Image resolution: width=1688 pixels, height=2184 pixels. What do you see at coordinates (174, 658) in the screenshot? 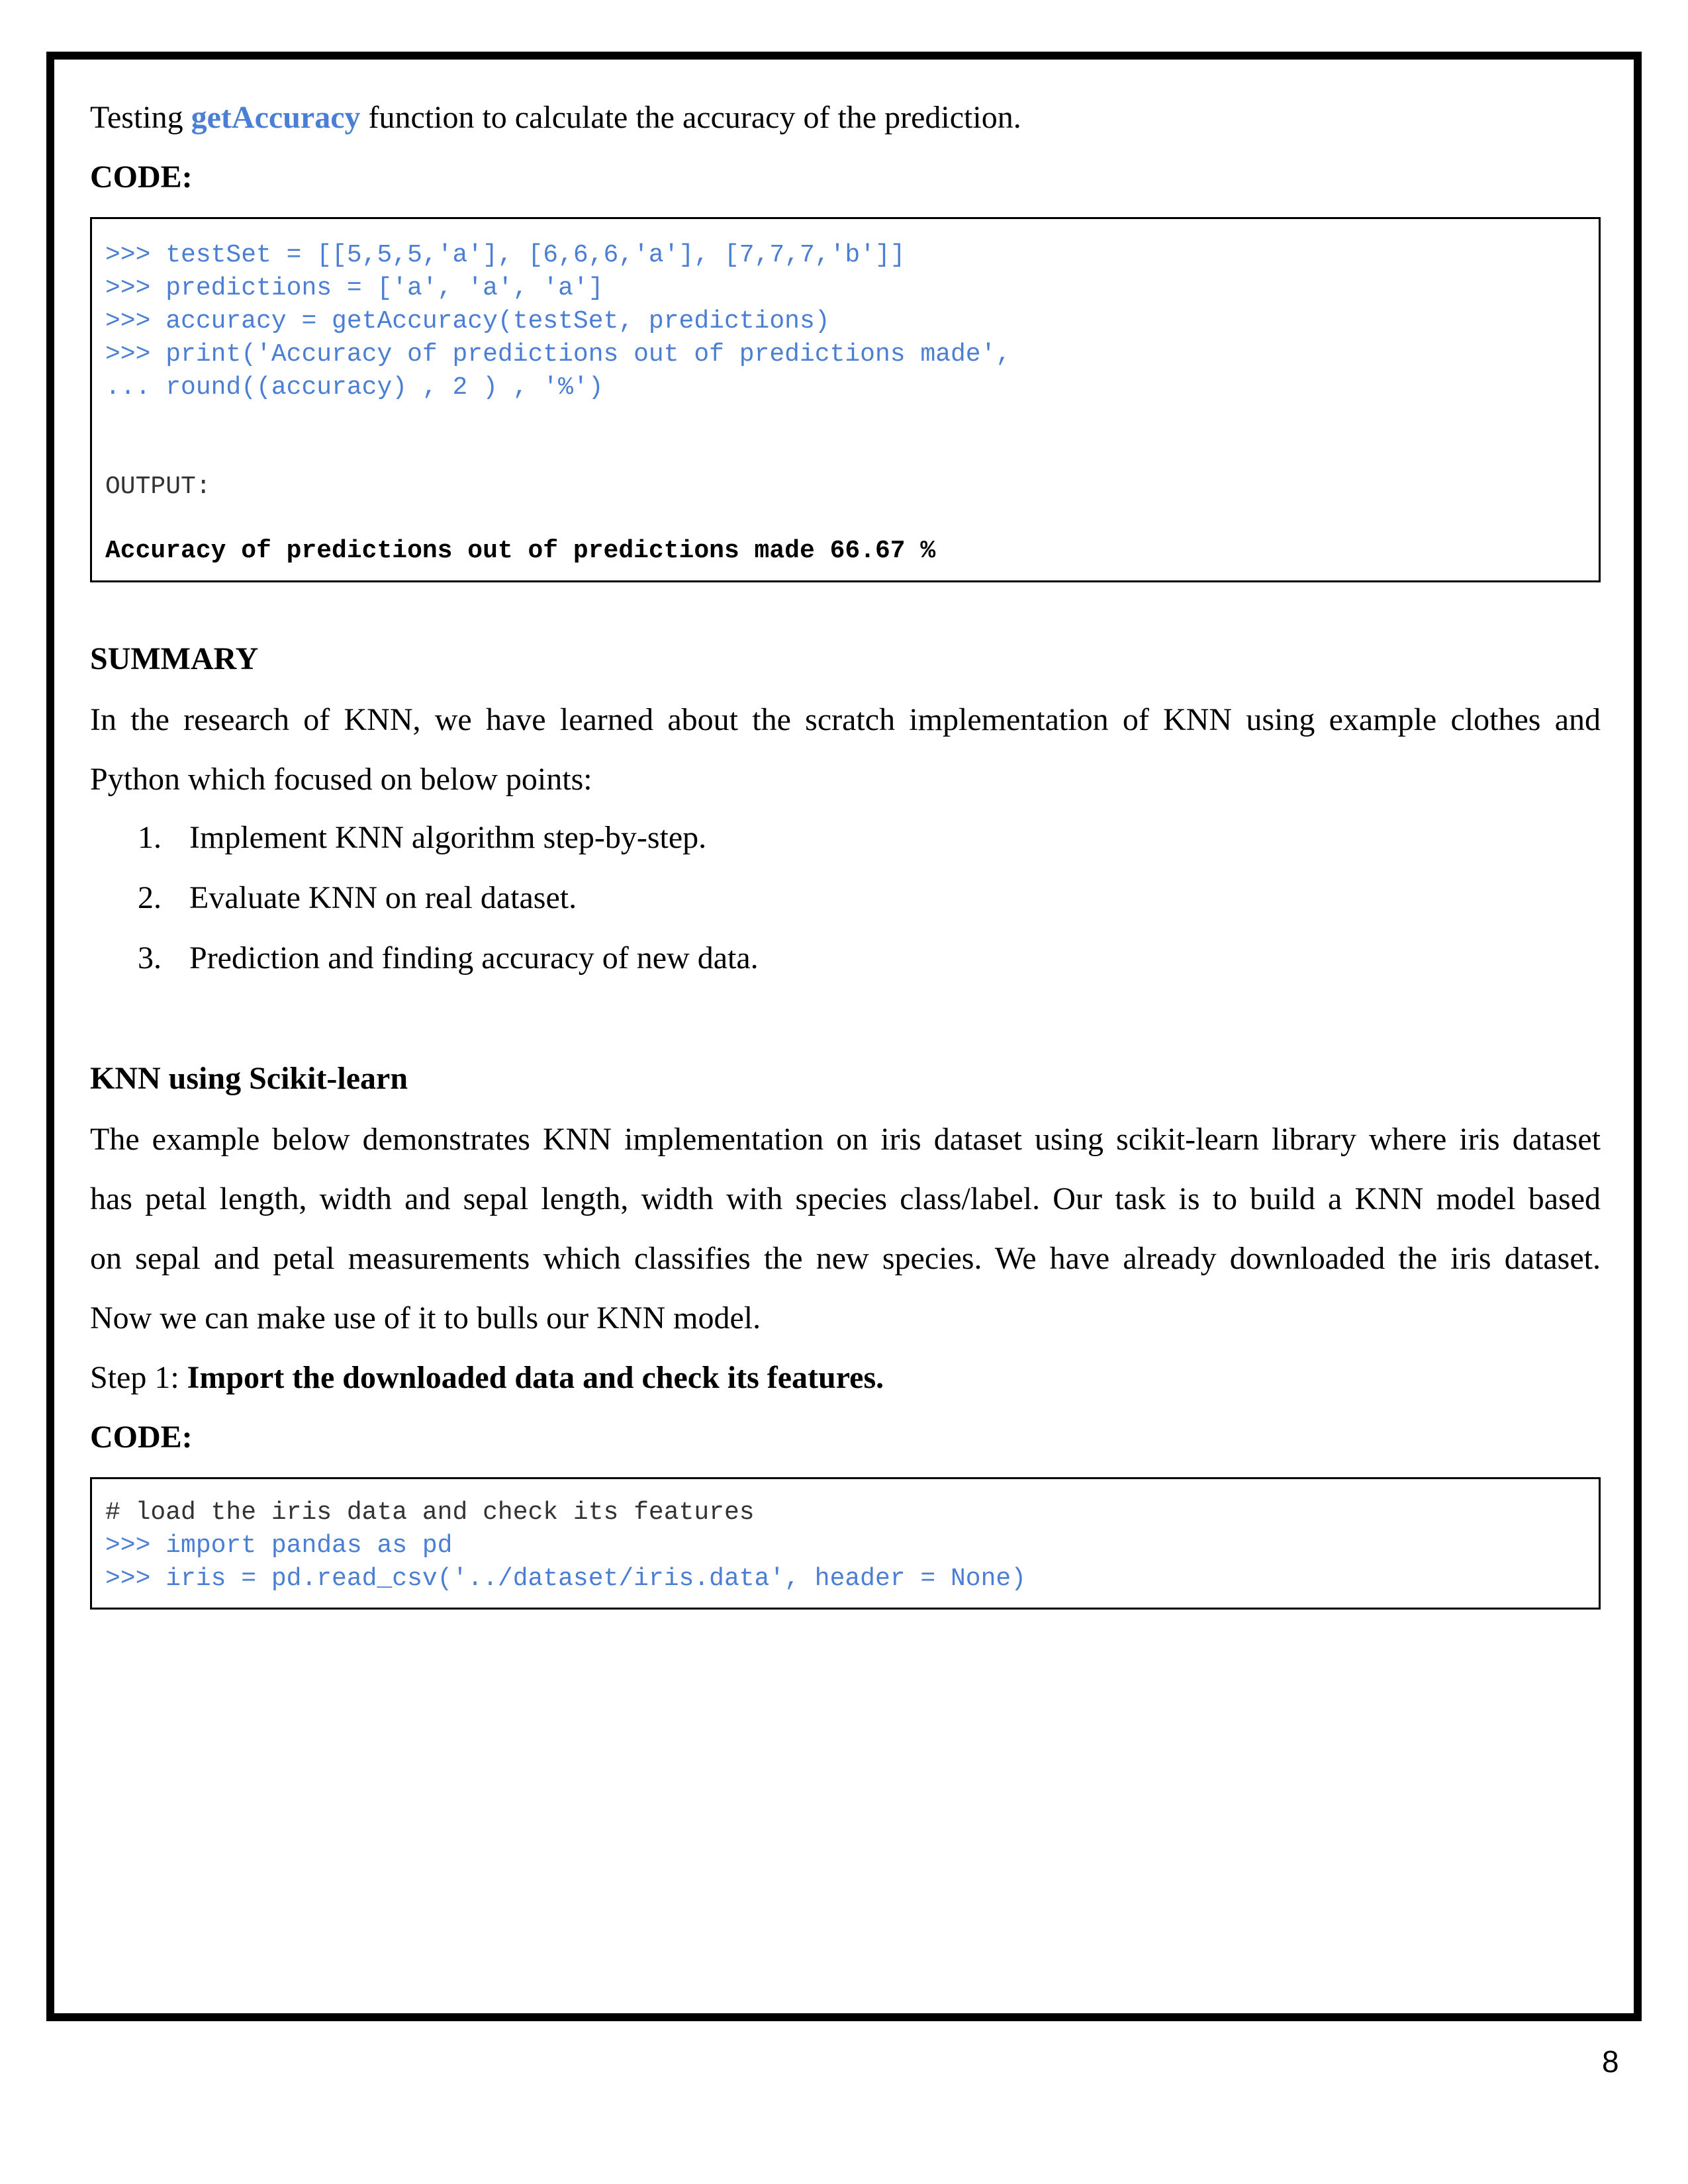
I see `summary-heading: SUMMARY` at bounding box center [174, 658].